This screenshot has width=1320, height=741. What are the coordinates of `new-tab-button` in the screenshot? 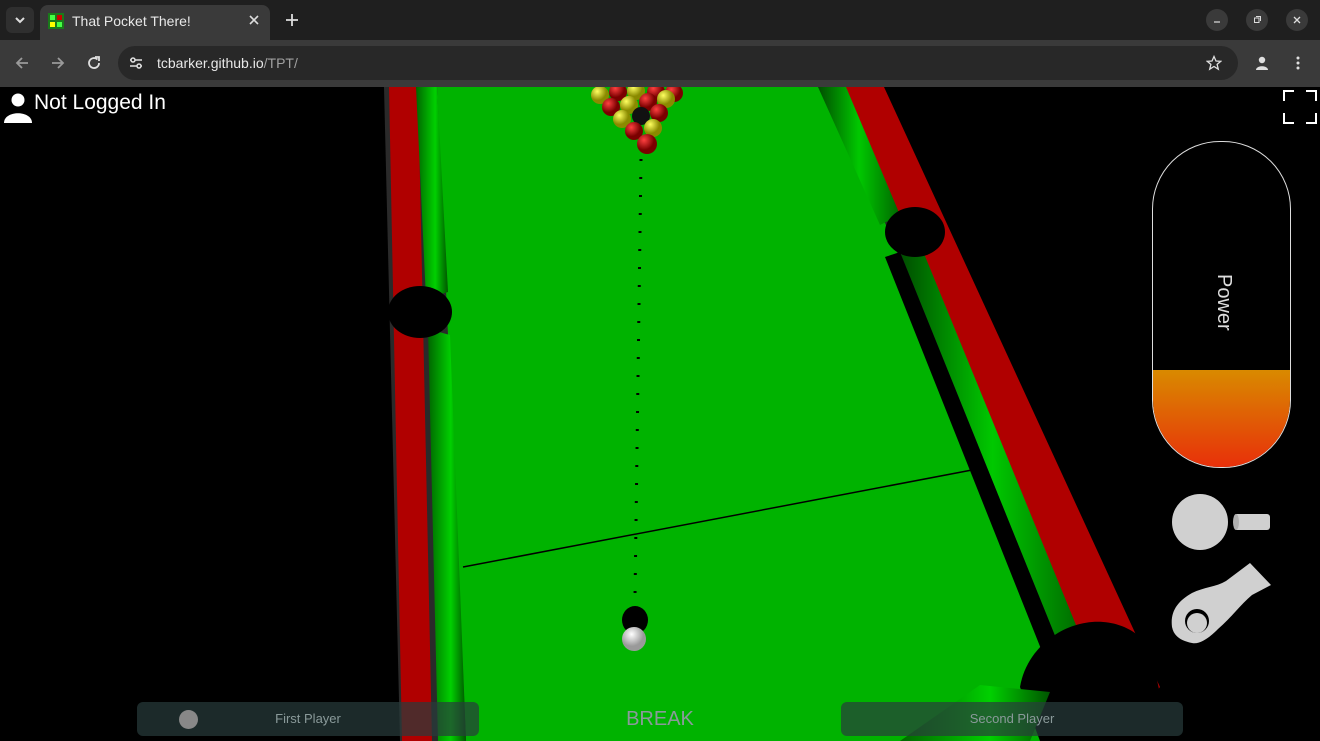 It's located at (292, 20).